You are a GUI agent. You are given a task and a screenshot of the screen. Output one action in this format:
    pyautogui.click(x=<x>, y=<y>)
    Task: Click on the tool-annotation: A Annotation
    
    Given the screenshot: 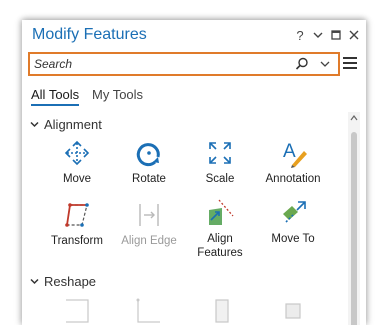 What is the action you would take?
    pyautogui.click(x=293, y=162)
    